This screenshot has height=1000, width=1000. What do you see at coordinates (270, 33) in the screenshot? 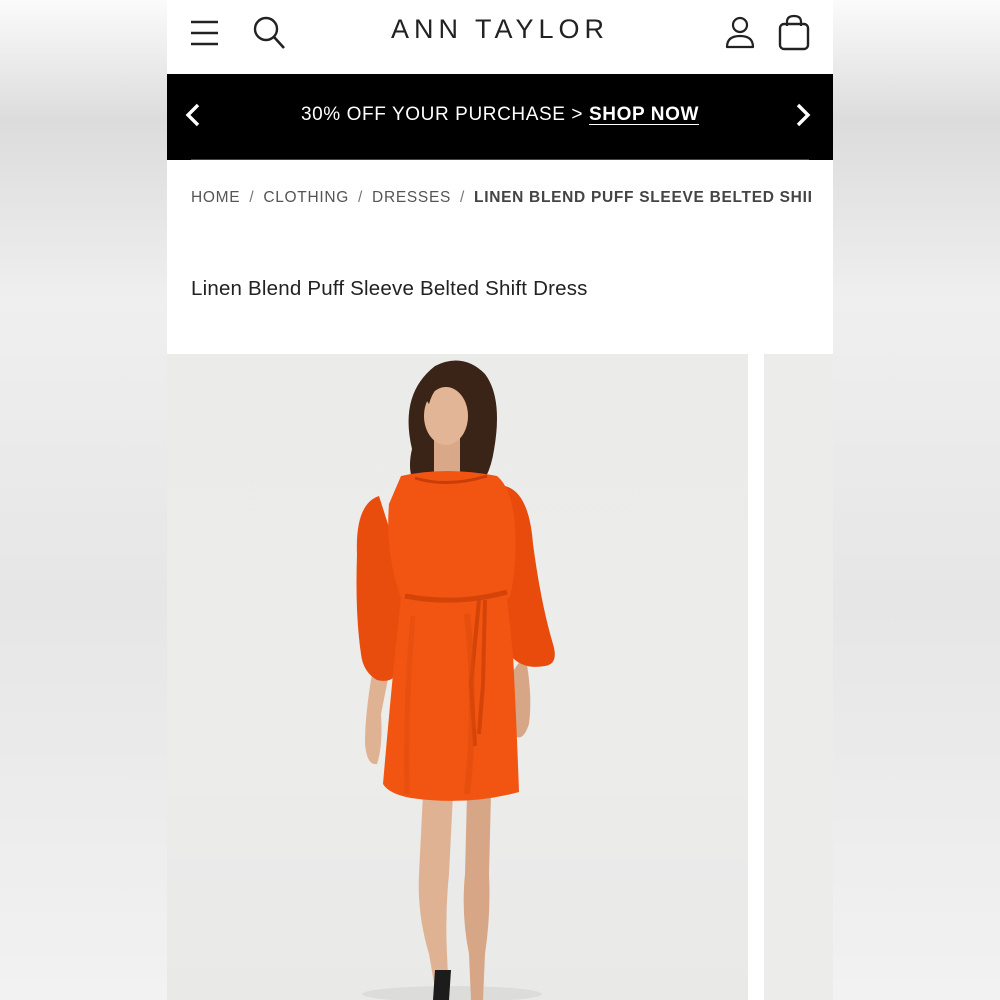
I see `search-icon` at bounding box center [270, 33].